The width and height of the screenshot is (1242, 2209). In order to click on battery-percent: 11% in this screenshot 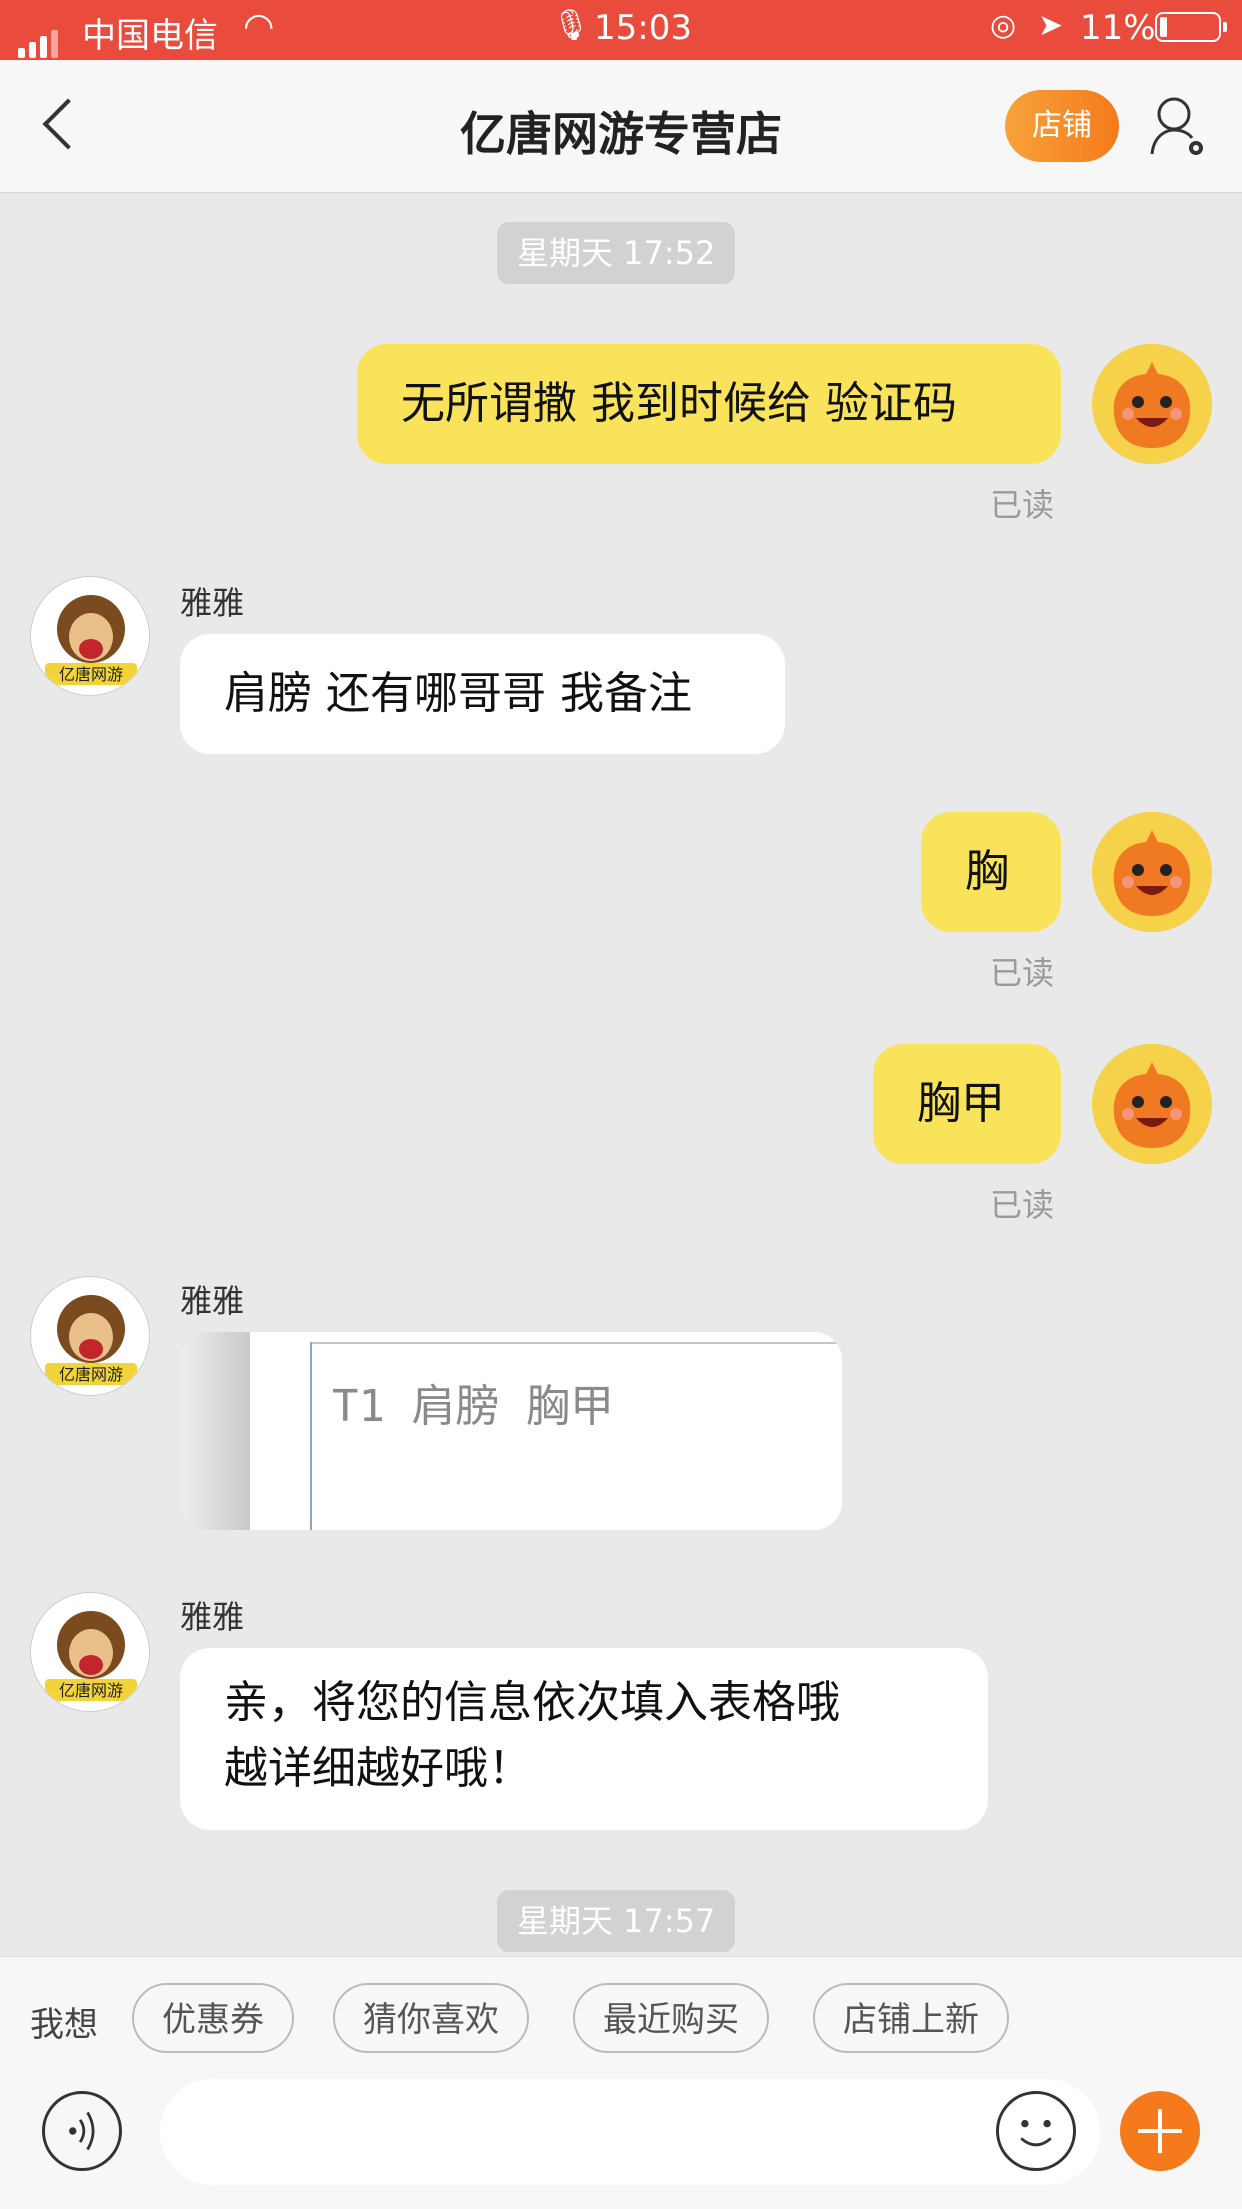, I will do `click(1118, 28)`.